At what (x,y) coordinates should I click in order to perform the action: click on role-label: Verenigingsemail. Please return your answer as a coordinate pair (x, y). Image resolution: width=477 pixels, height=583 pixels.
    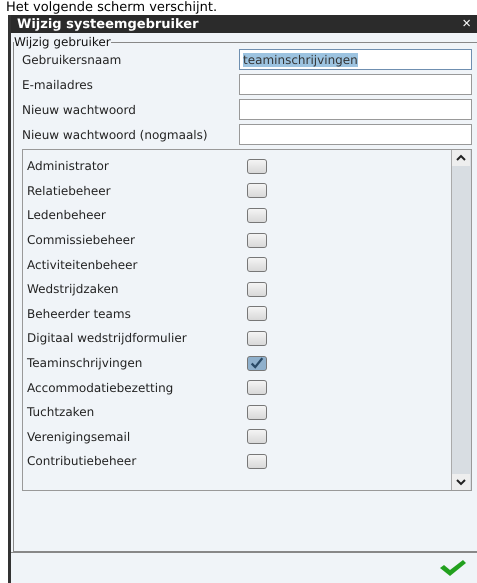
    Looking at the image, I should click on (79, 437).